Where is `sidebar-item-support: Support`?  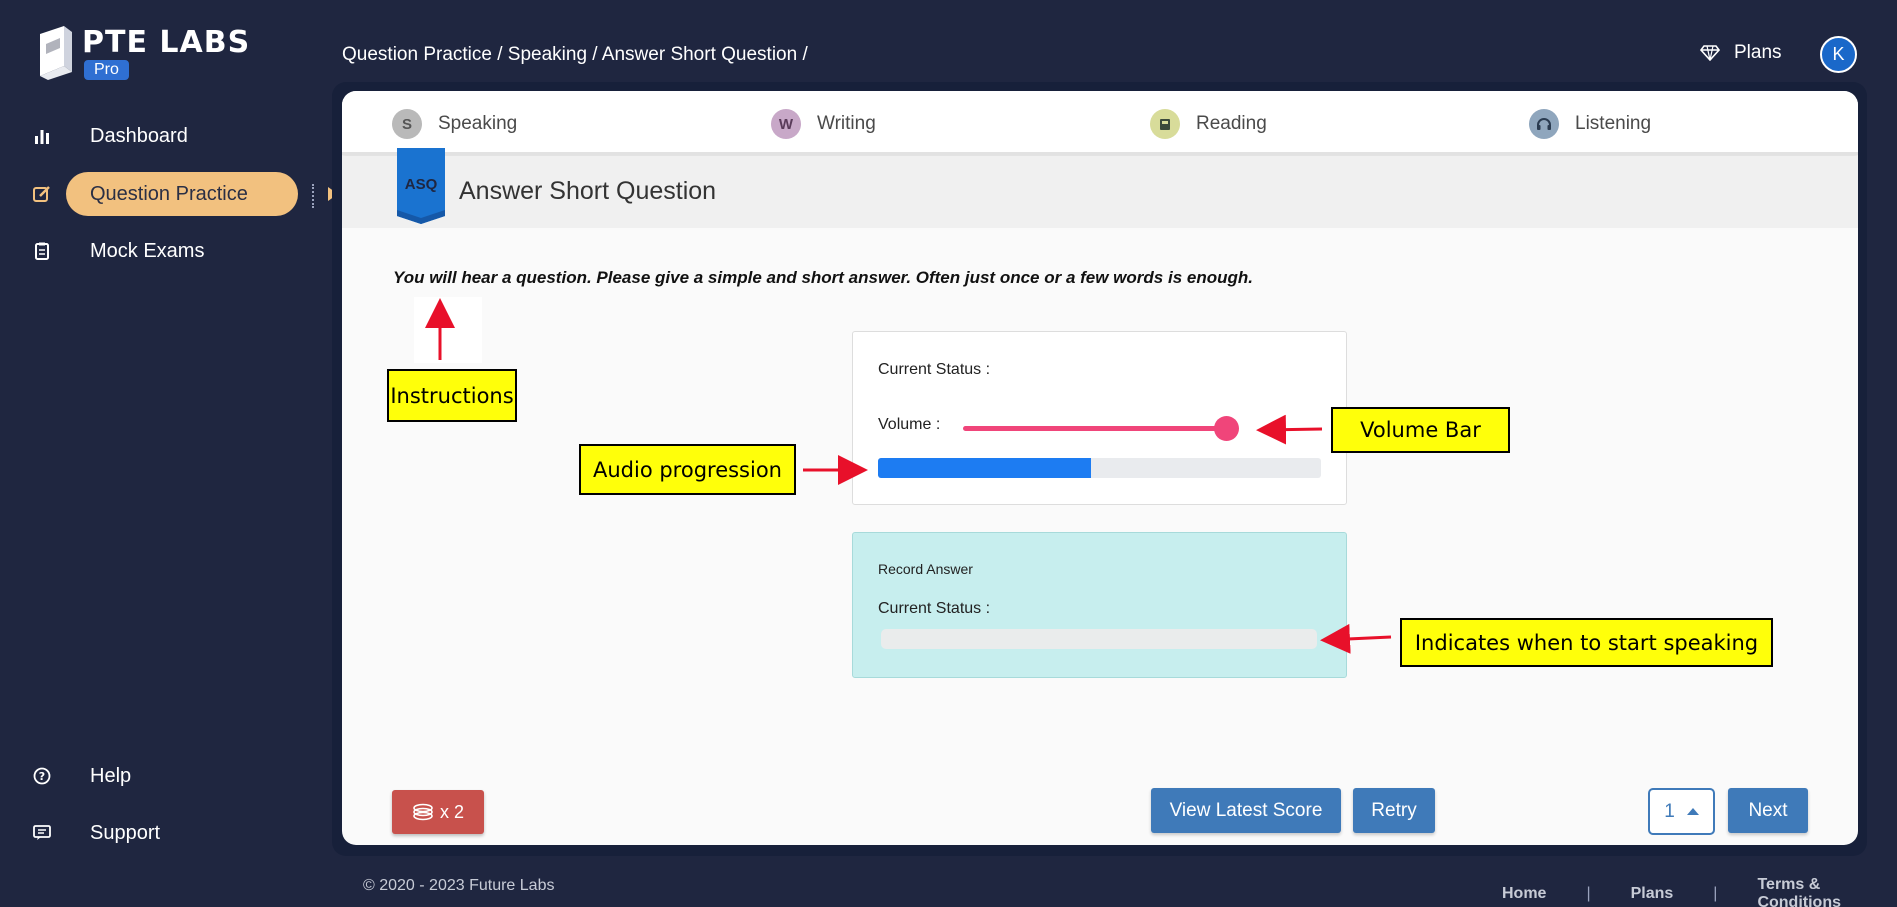 sidebar-item-support: Support is located at coordinates (160, 833).